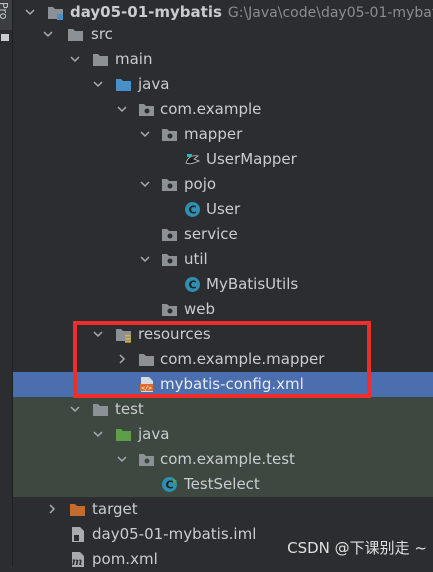  I want to click on tree-row-pojo: pojo, so click(223, 184).